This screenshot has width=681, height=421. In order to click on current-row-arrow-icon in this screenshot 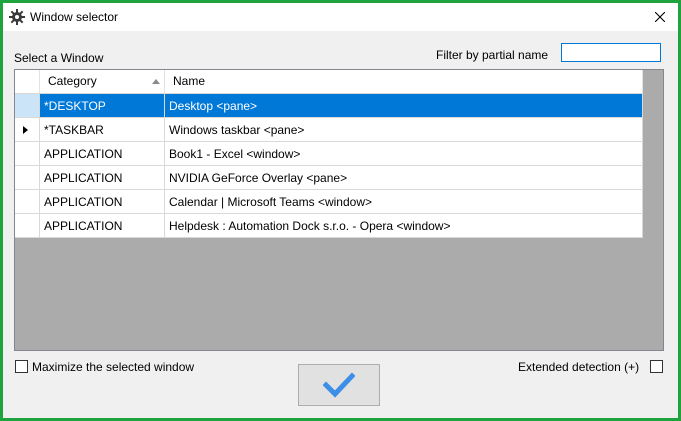, I will do `click(25, 130)`.